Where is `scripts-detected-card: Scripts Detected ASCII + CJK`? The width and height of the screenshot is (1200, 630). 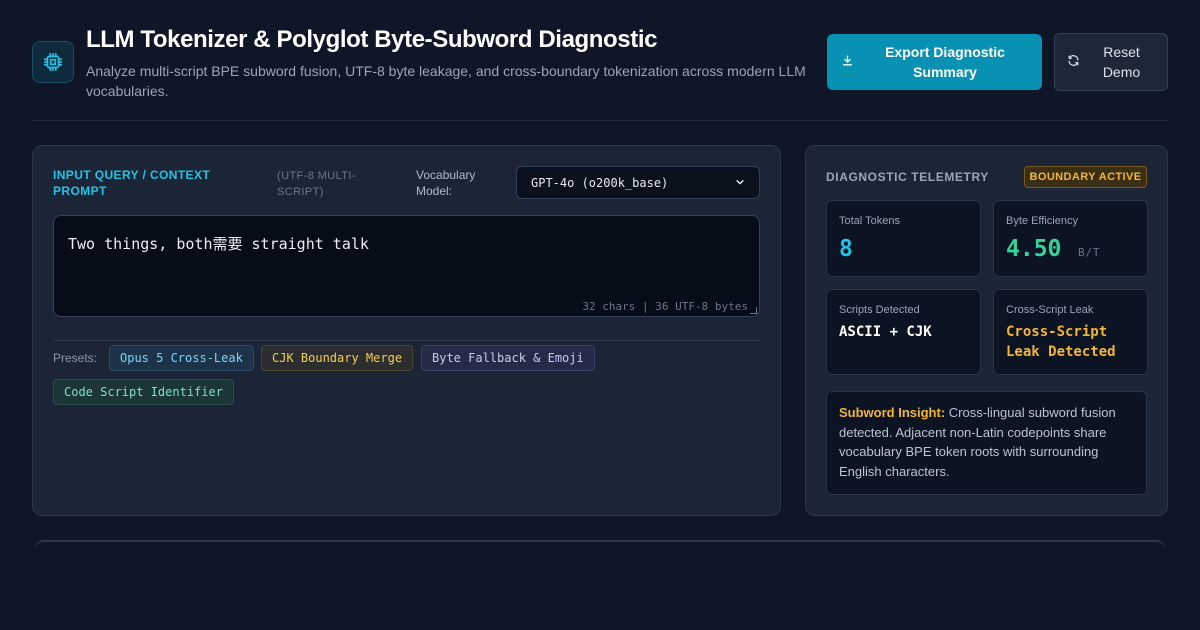
scripts-detected-card: Scripts Detected ASCII + CJK is located at coordinates (903, 332).